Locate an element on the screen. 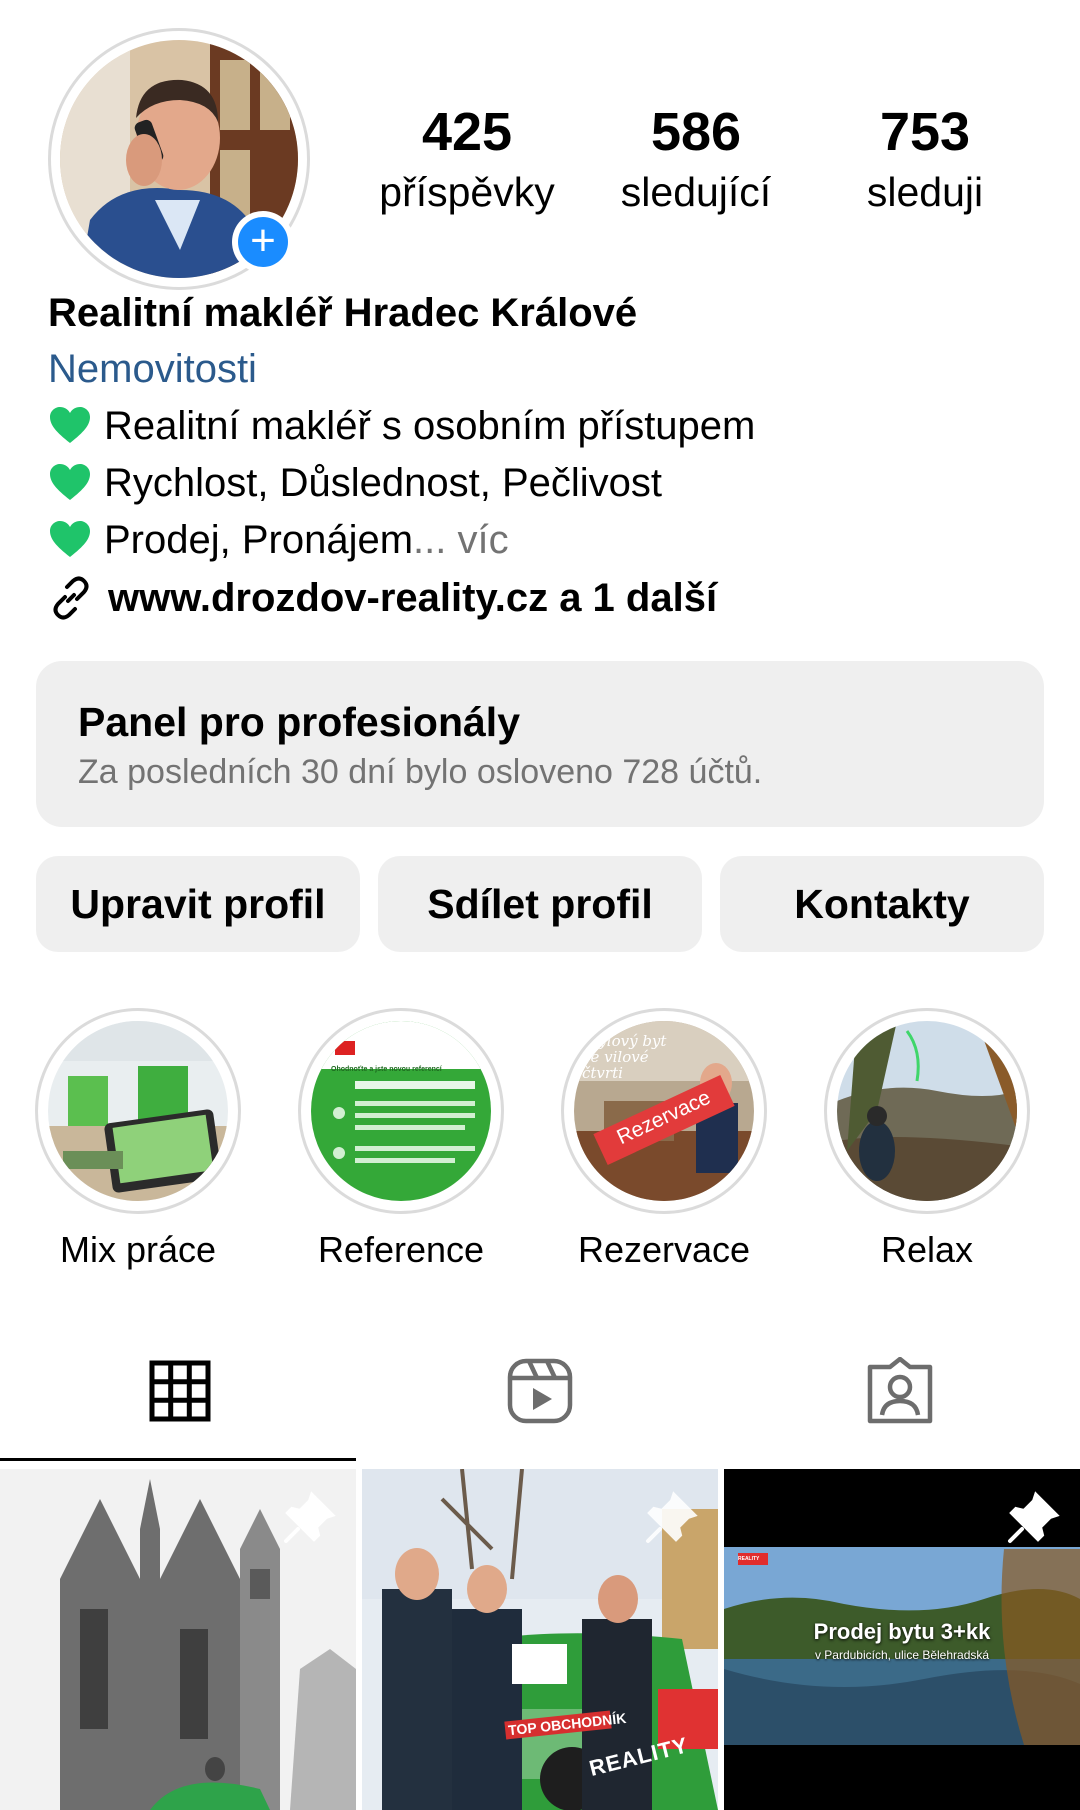 The width and height of the screenshot is (1080, 1810). active-tab-indicator is located at coordinates (178, 1459).